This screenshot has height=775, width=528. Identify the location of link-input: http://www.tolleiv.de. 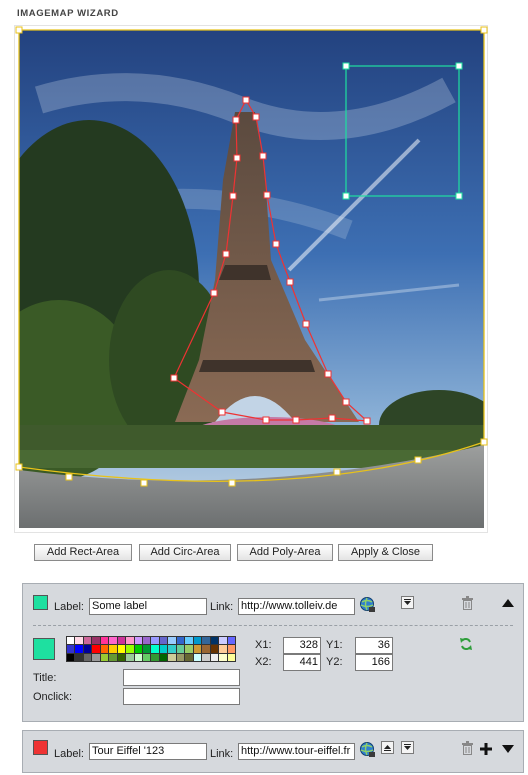
(296, 606).